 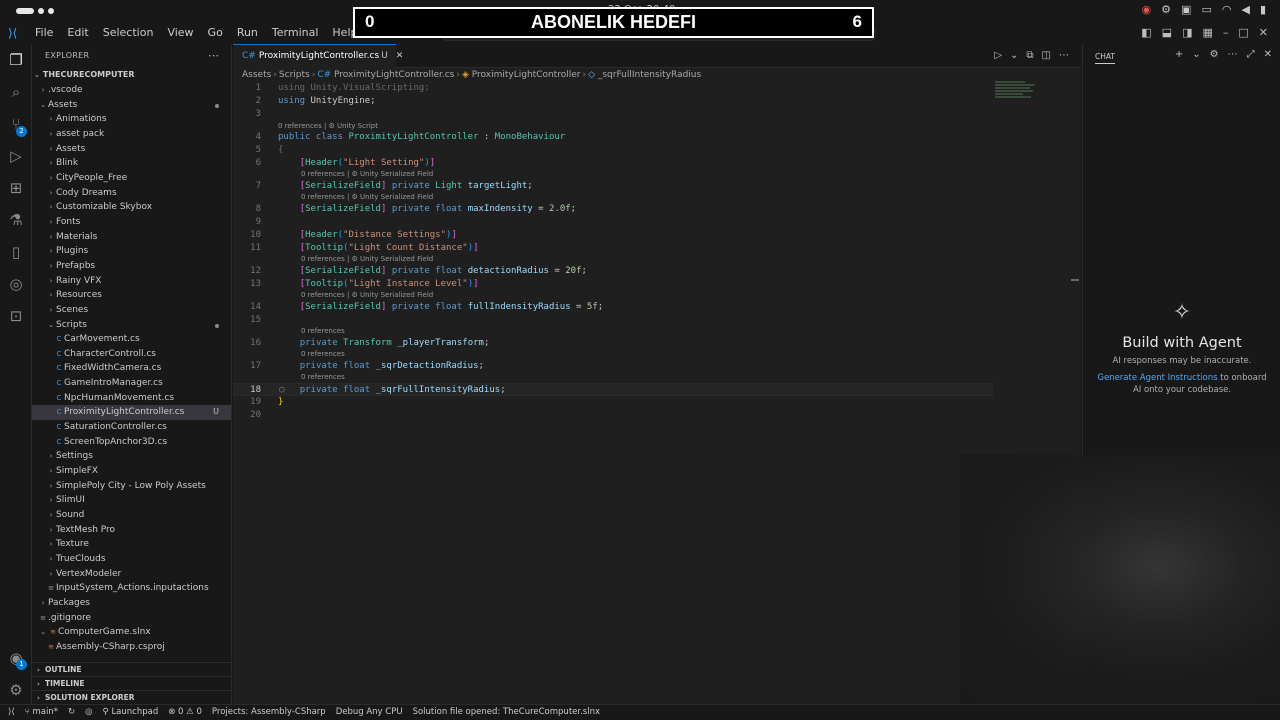 I want to click on tree-file: C NpcHumanMovement.cs, so click(x=131, y=398).